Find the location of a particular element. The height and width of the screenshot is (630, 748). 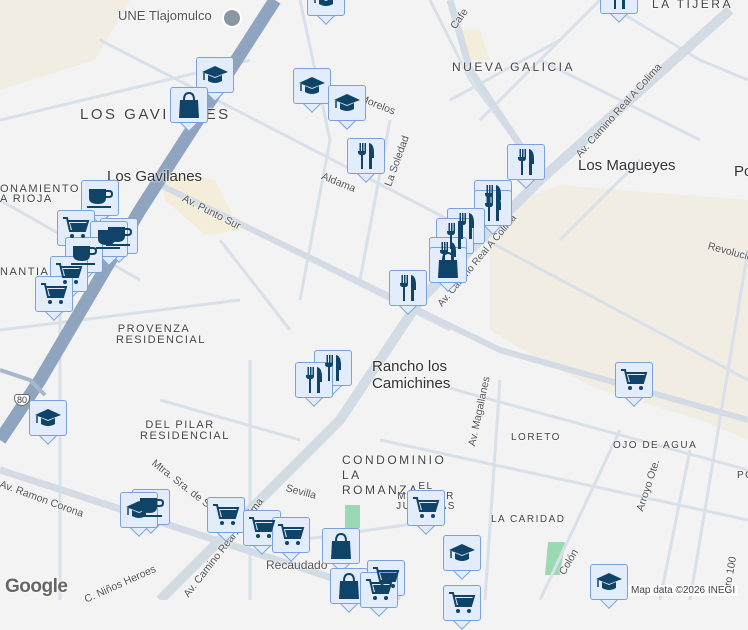

place-nueva-galicia: NUEVA GALICIA is located at coordinates (513, 67).